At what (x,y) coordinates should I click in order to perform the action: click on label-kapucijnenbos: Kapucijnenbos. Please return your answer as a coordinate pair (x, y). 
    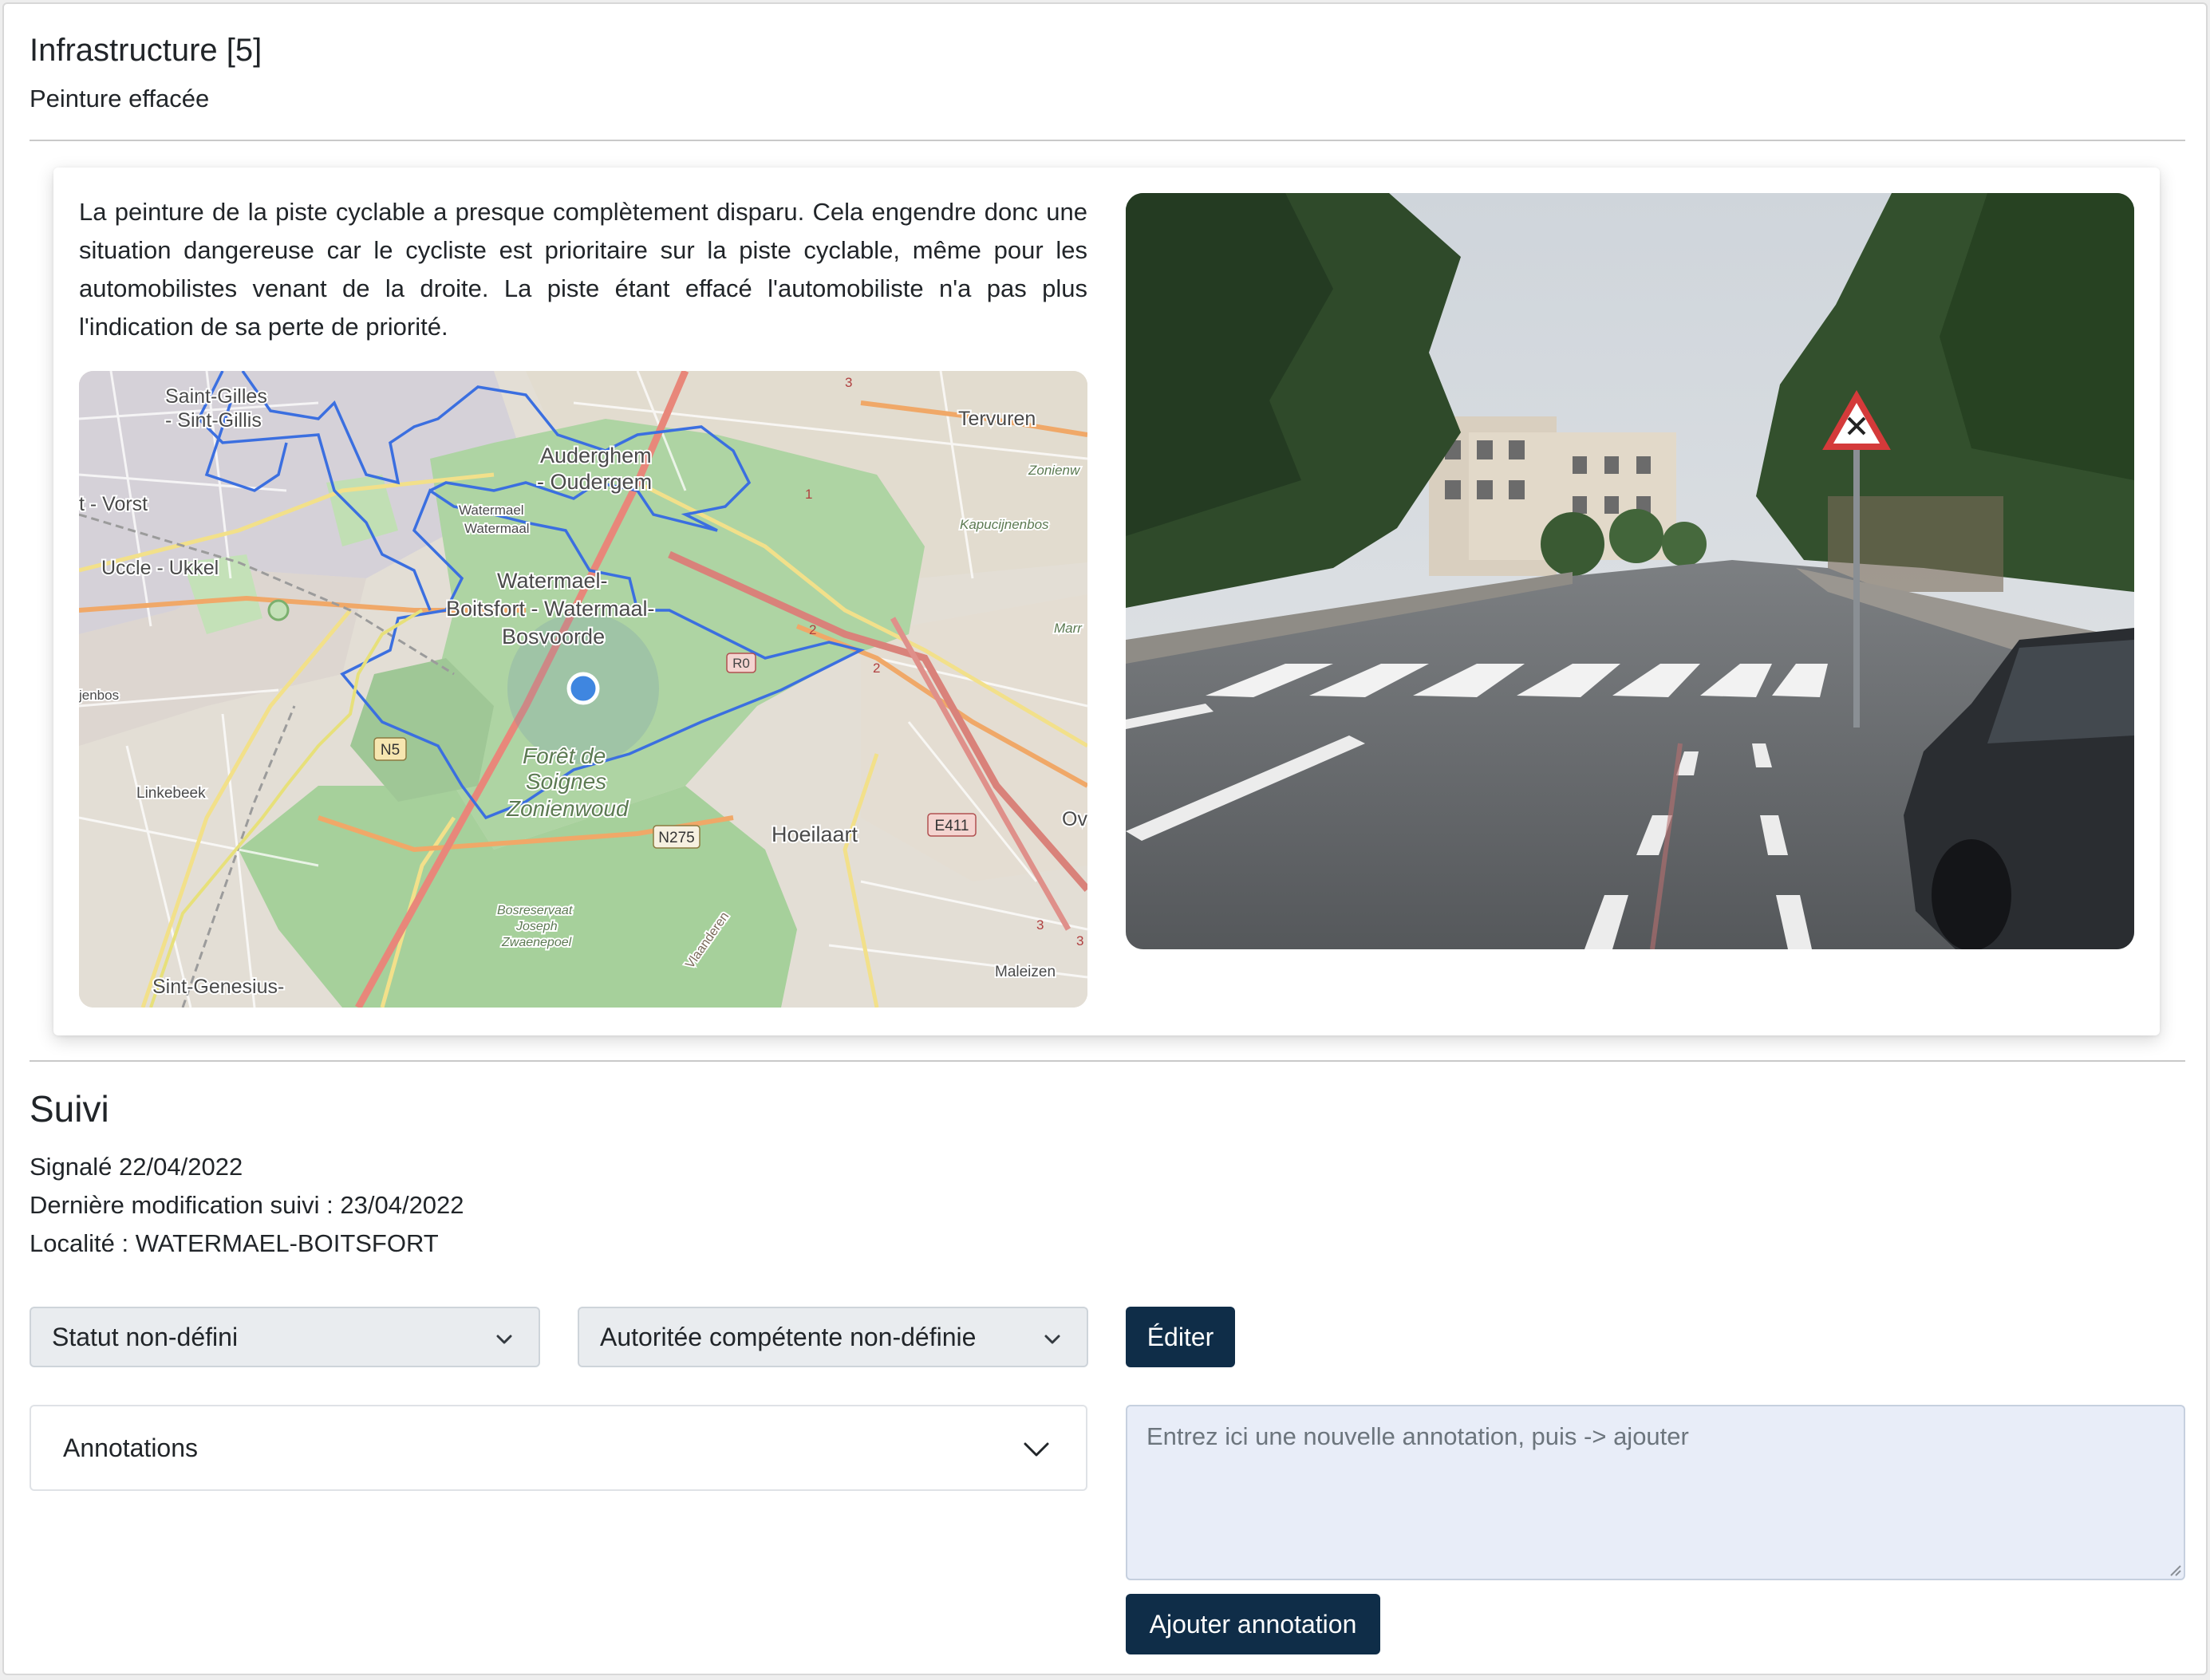
    Looking at the image, I should click on (1004, 524).